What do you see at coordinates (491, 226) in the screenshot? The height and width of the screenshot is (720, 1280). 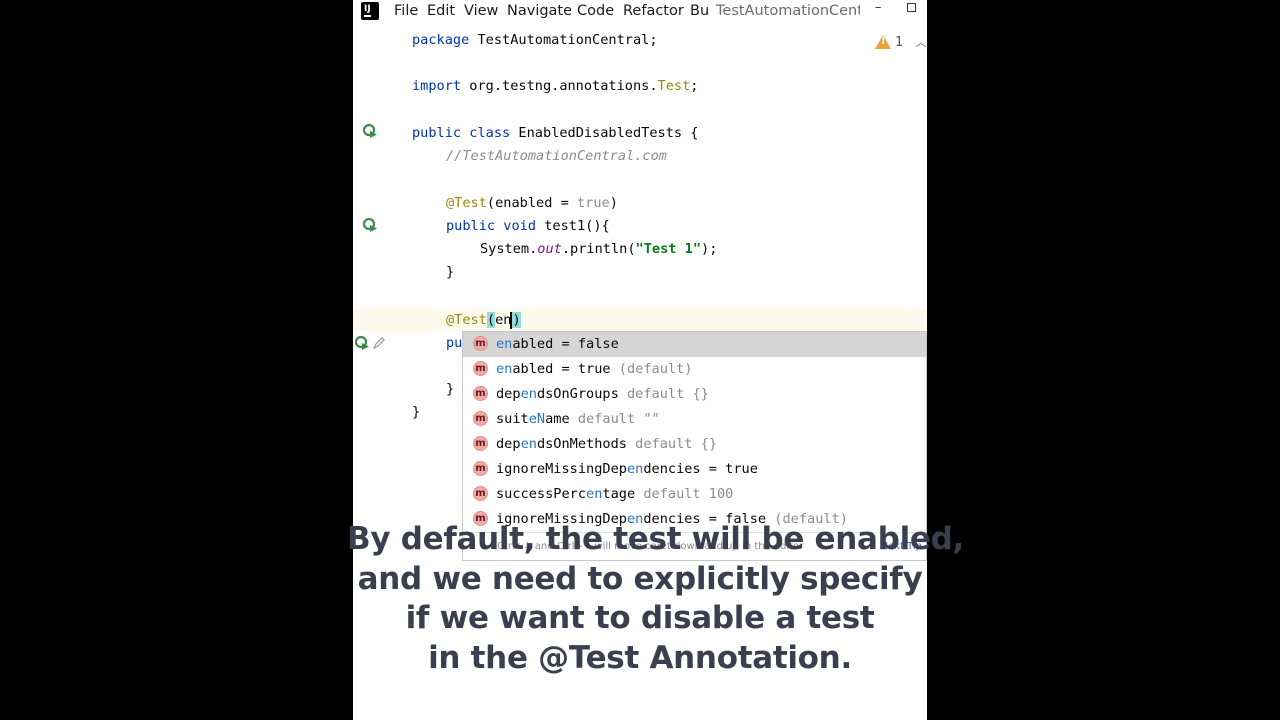 I see `keyword: public void` at bounding box center [491, 226].